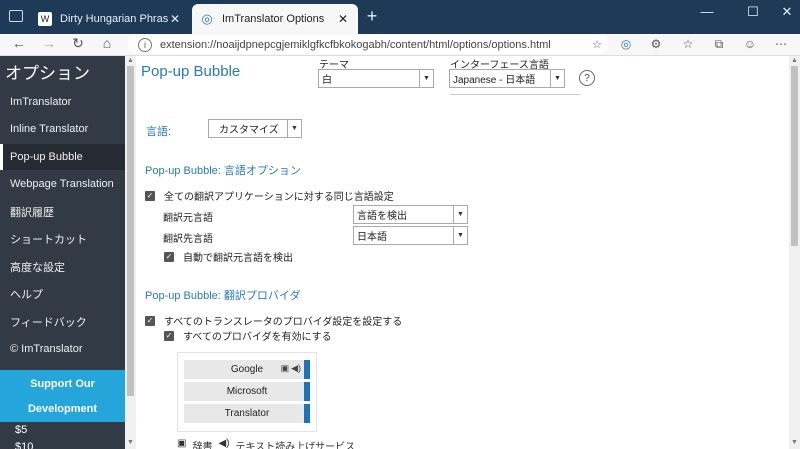 The width and height of the screenshot is (800, 449). I want to click on tab-actions-icon, so click(16, 16).